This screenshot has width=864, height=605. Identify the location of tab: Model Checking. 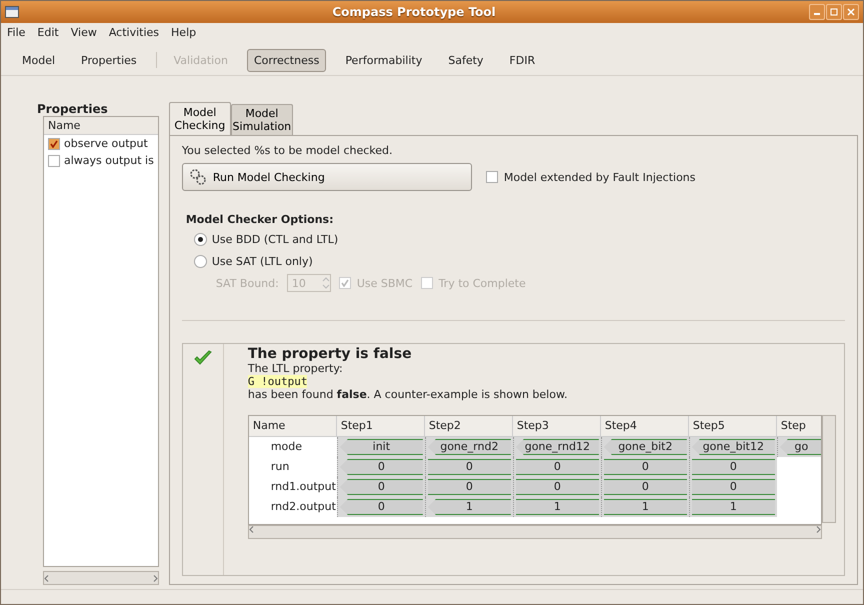
(199, 118).